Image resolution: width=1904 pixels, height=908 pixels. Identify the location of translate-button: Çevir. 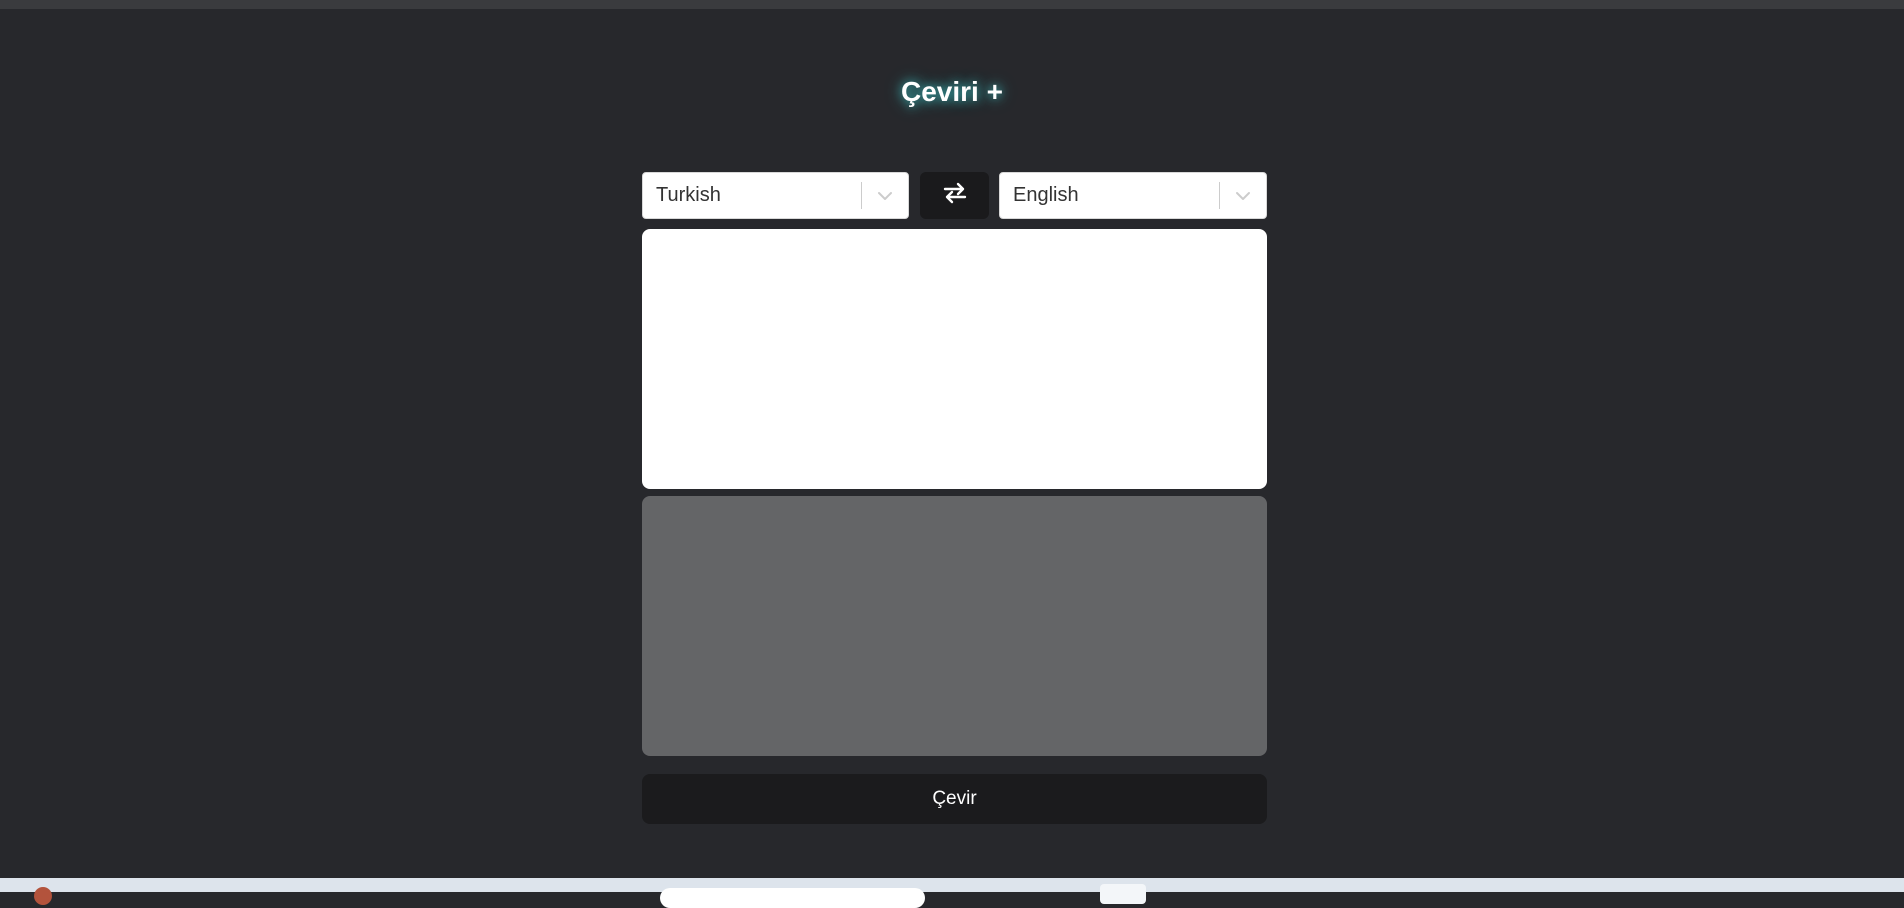
(954, 799).